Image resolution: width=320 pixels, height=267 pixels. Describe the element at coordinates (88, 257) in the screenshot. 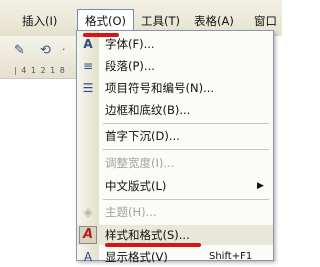

I see `reveal-formatting-icon: A` at that location.